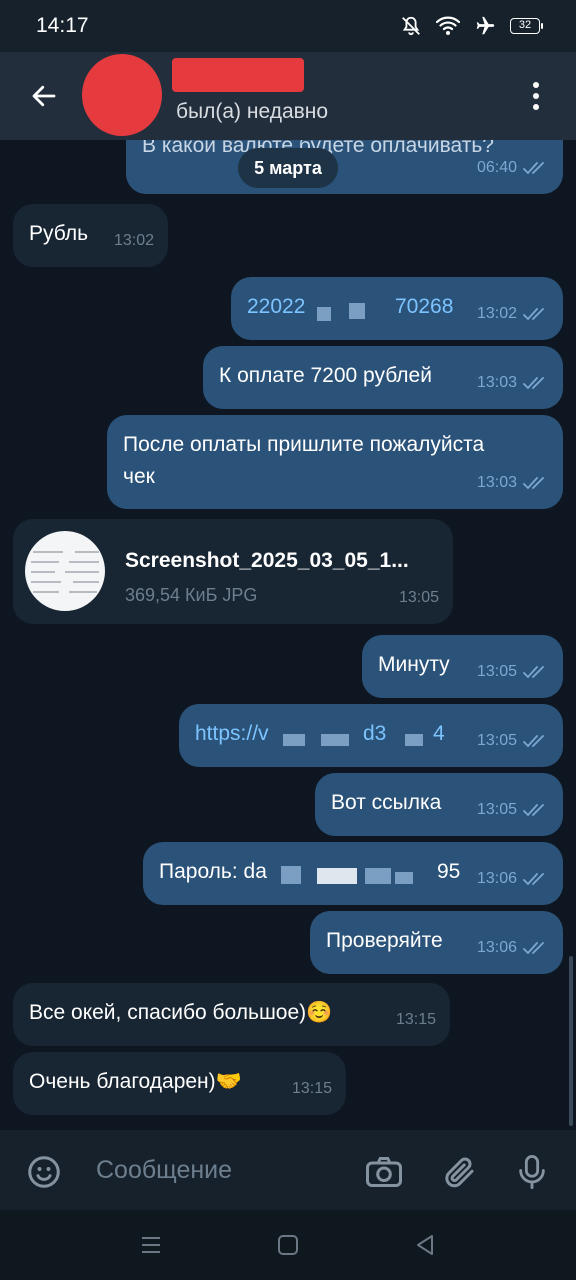 The height and width of the screenshot is (1280, 576). I want to click on link-end: 4, so click(439, 734).